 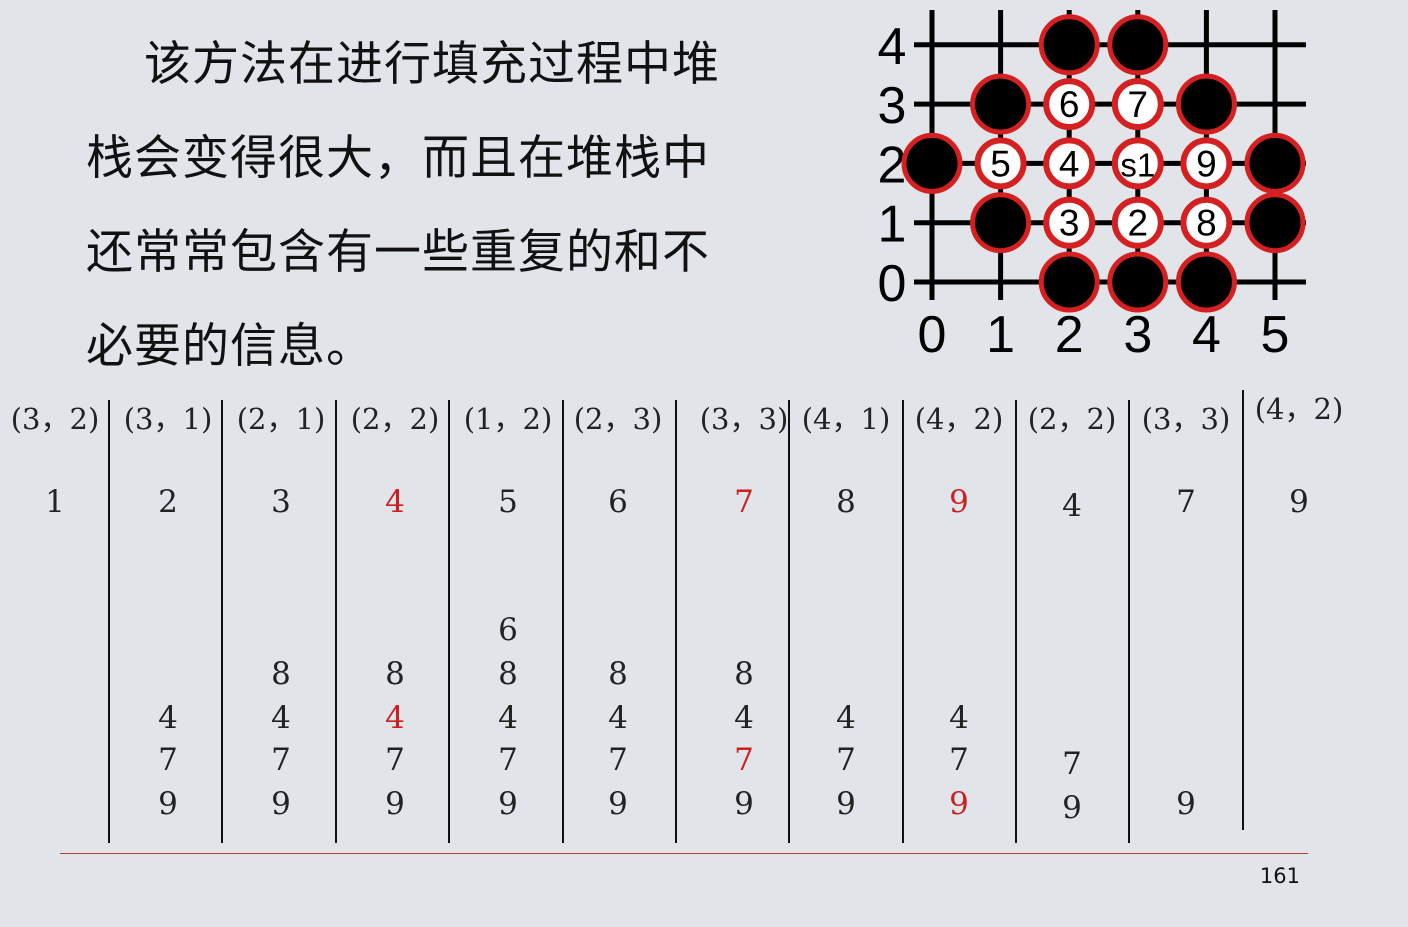 I want to click on y-tick-label: 4, so click(x=892, y=47).